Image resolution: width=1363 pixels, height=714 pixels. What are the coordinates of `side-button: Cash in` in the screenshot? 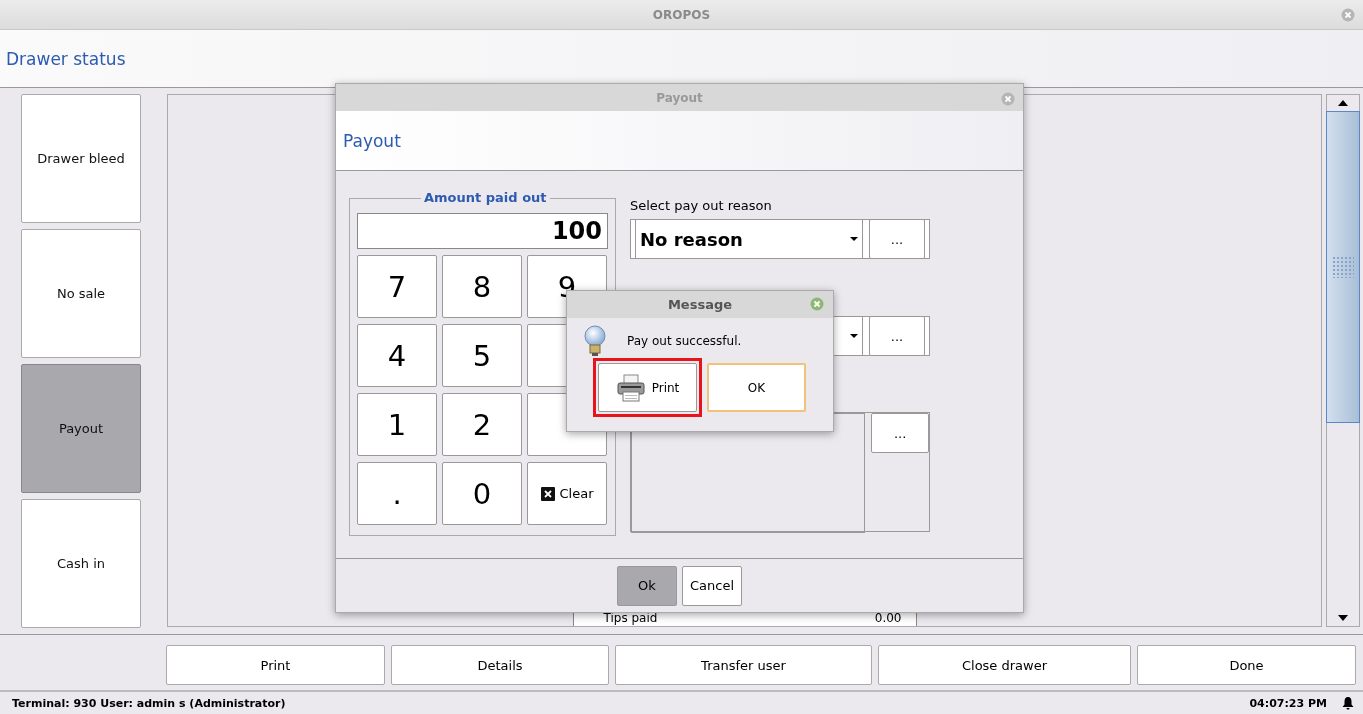 It's located at (81, 563).